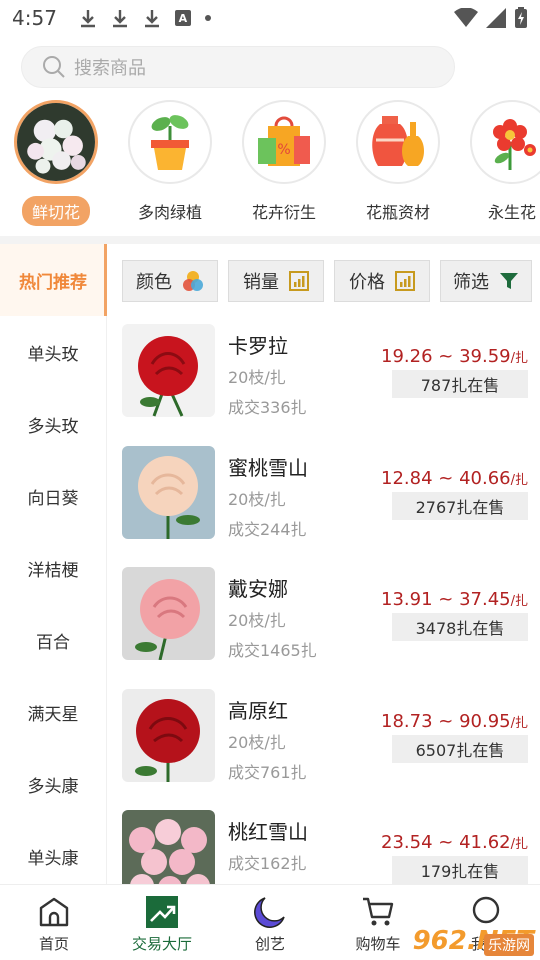  Describe the element at coordinates (460, 627) in the screenshot. I see `product-stock: 3478扎在售` at that location.